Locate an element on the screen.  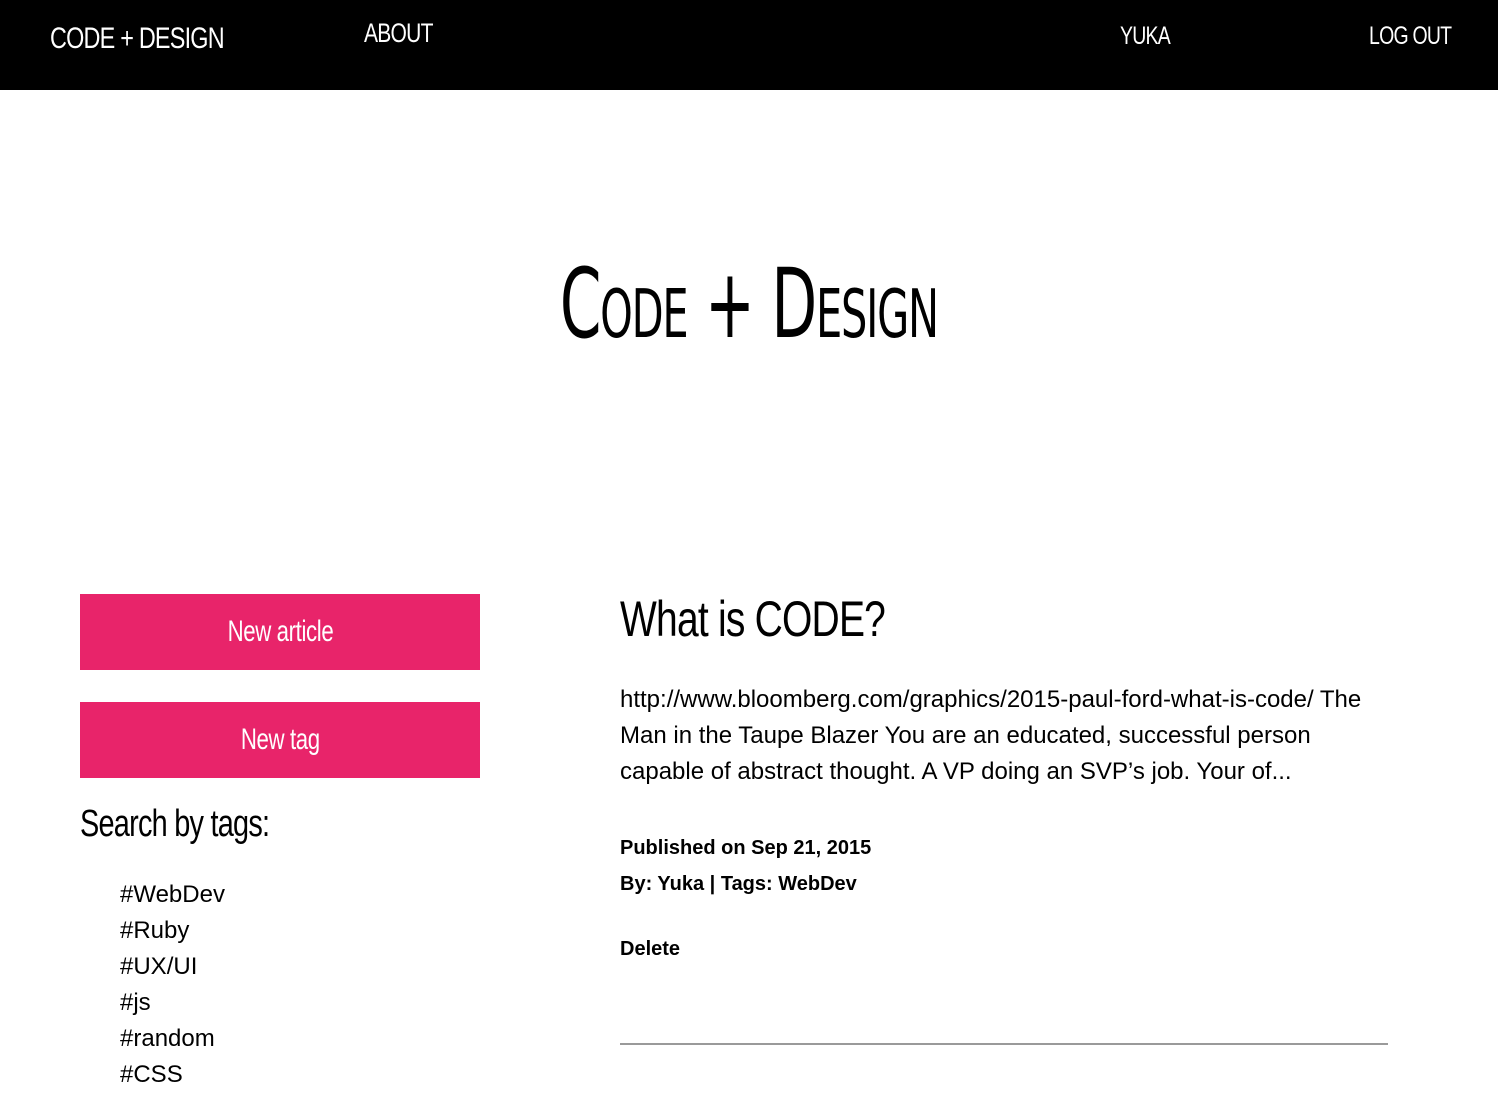
tag-link-uxui: #UX/UI is located at coordinates (158, 966).